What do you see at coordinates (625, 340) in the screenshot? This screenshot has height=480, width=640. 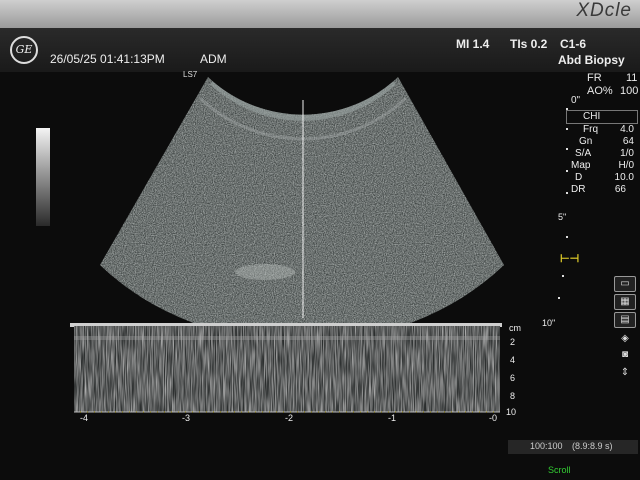 I see `zoom-icon: ◈` at bounding box center [625, 340].